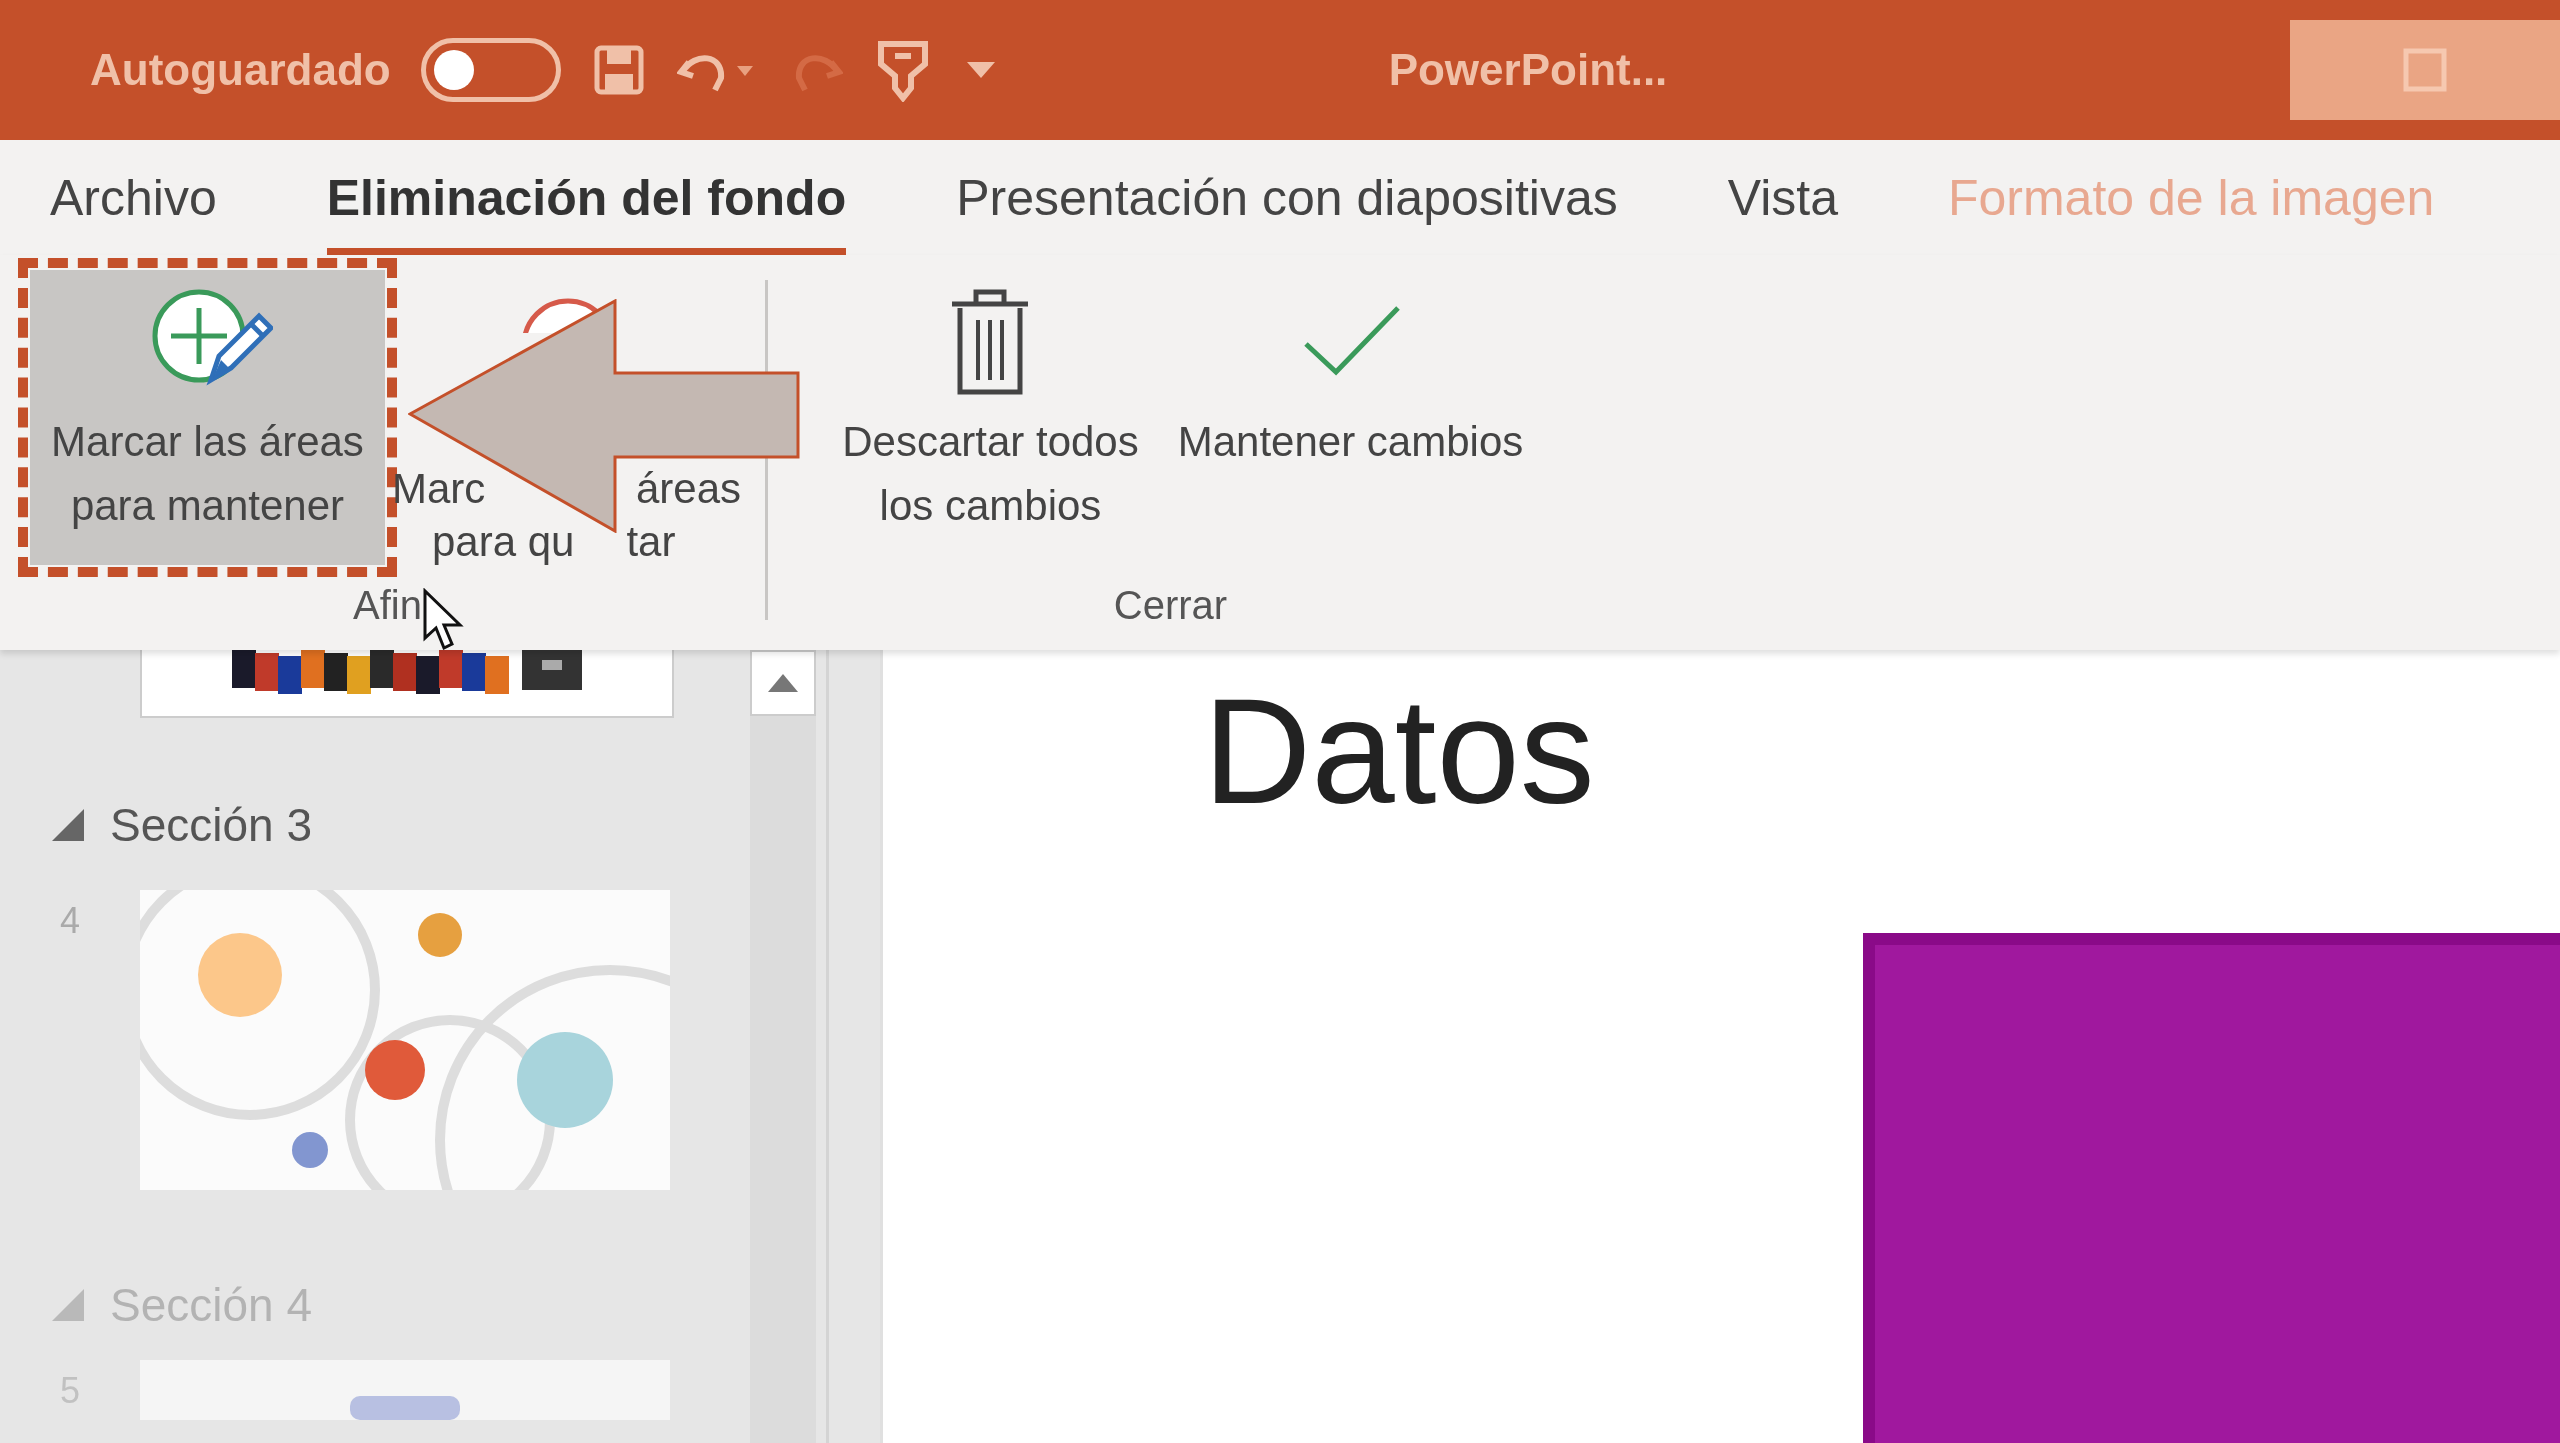 The height and width of the screenshot is (1443, 2560). What do you see at coordinates (2211, 1188) in the screenshot?
I see `slide-shape` at bounding box center [2211, 1188].